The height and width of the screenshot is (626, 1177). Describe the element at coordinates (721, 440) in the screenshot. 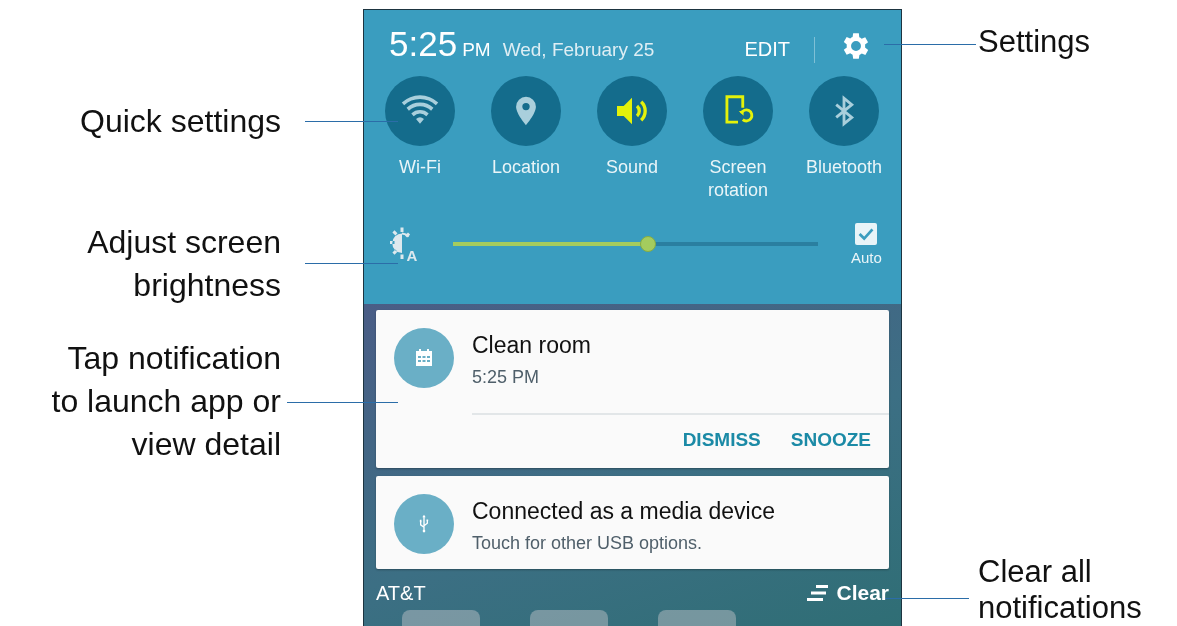

I see `notification-action: DISMISS` at that location.